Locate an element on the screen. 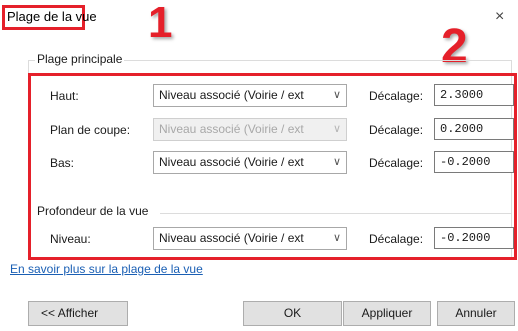  ok-button: OK is located at coordinates (292, 313).